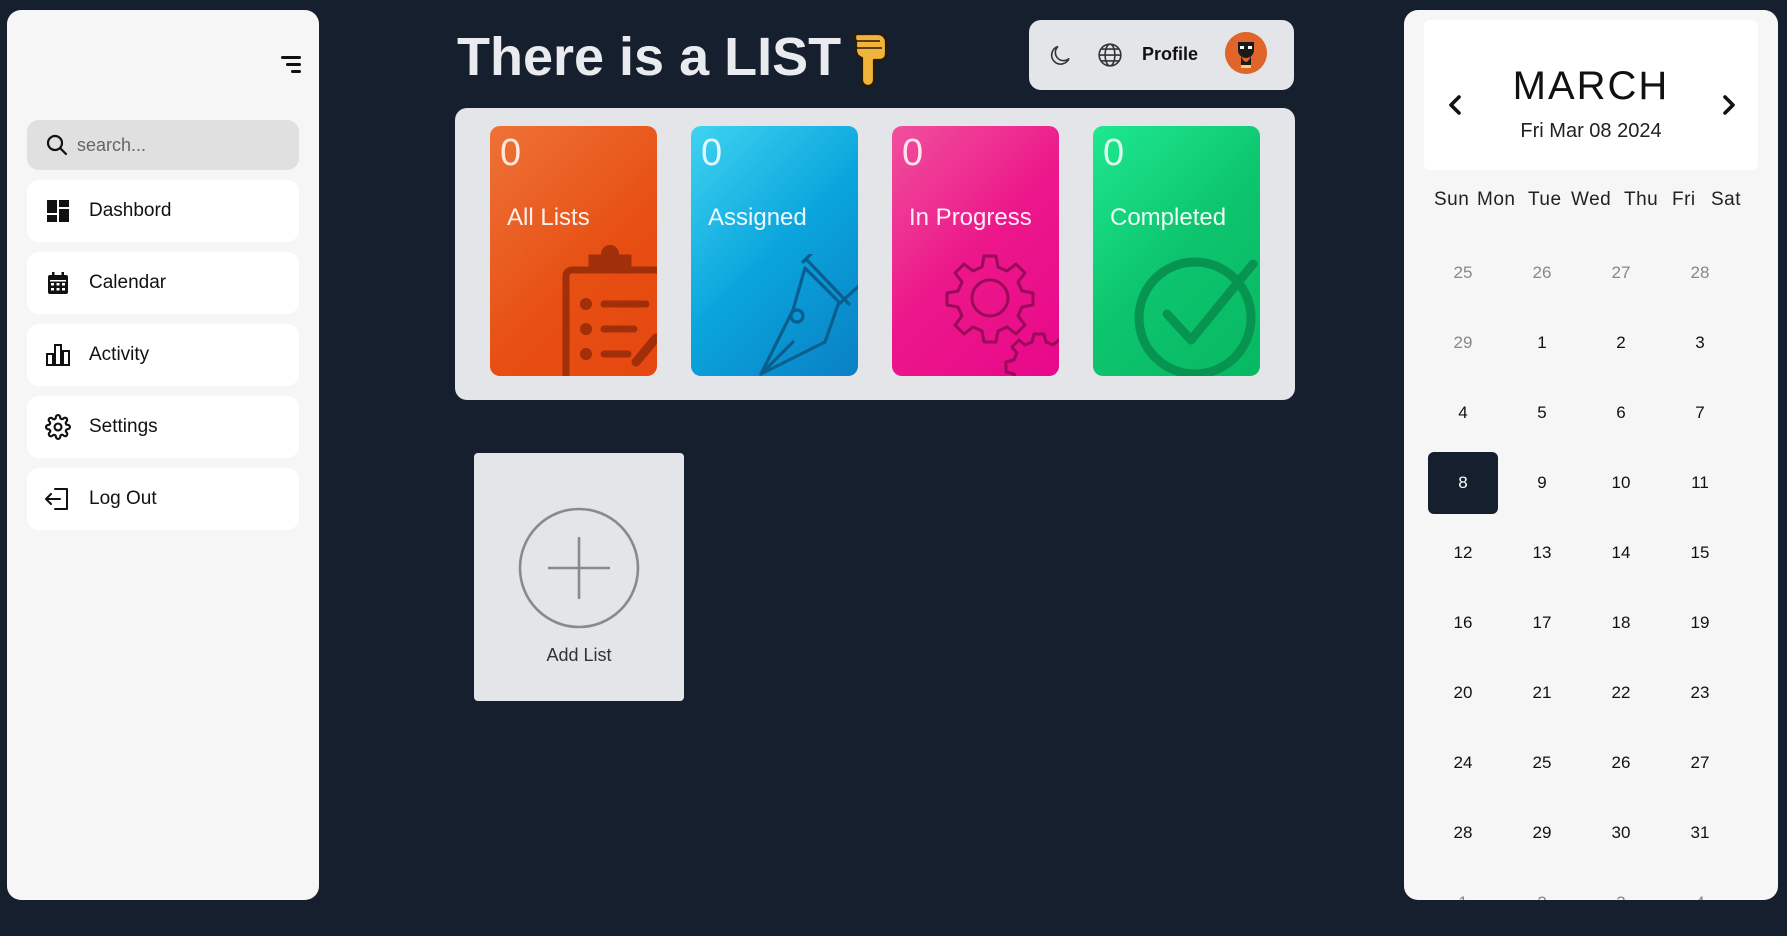  I want to click on weekday-tue: Tue, so click(1545, 199).